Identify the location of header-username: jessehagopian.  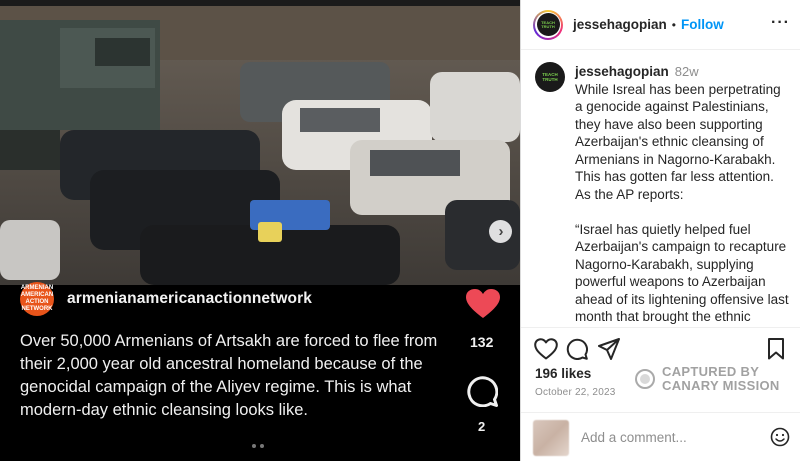
(620, 24).